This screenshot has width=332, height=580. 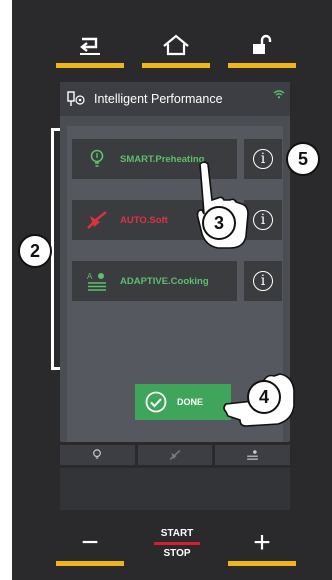 I want to click on done-button: DONE, so click(x=183, y=402).